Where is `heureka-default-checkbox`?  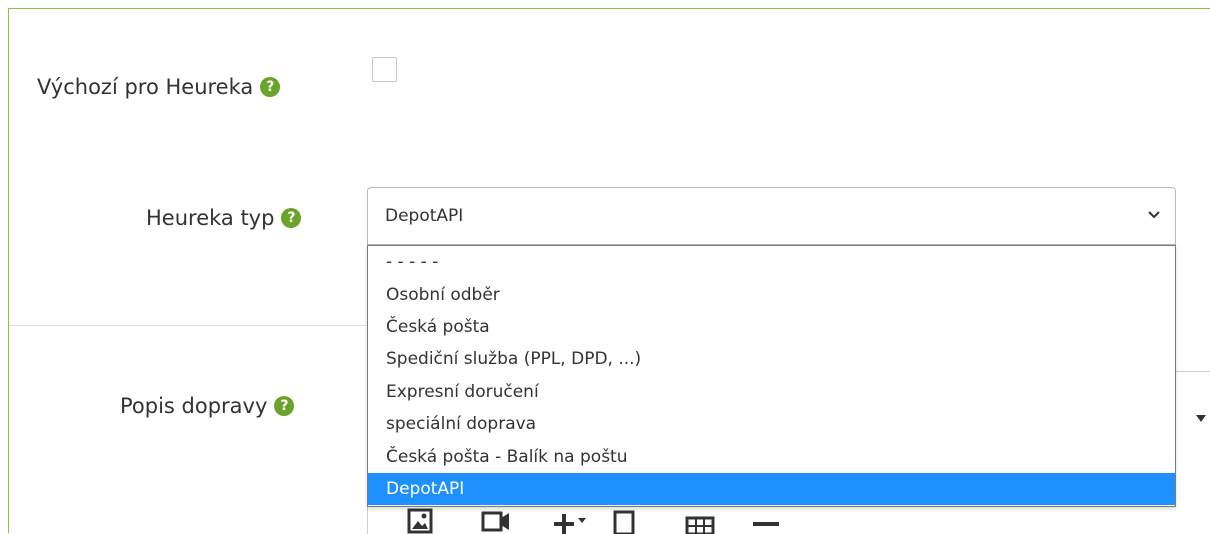 heureka-default-checkbox is located at coordinates (384, 69).